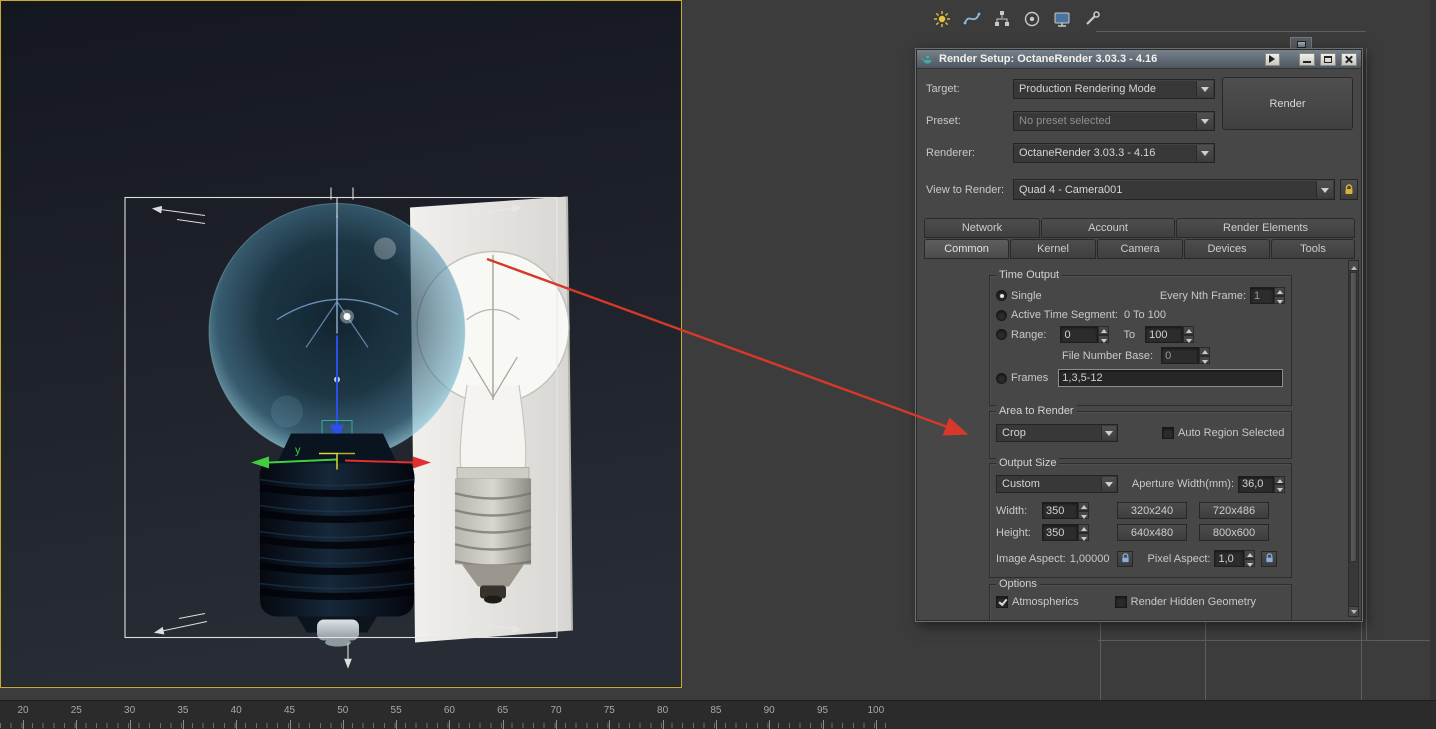  Describe the element at coordinates (1001, 334) in the screenshot. I see `range-radio` at that location.